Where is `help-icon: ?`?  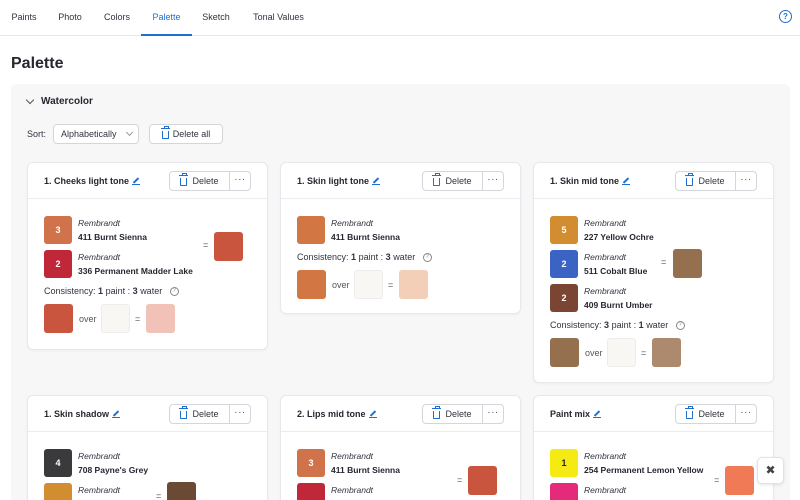 help-icon: ? is located at coordinates (785, 16).